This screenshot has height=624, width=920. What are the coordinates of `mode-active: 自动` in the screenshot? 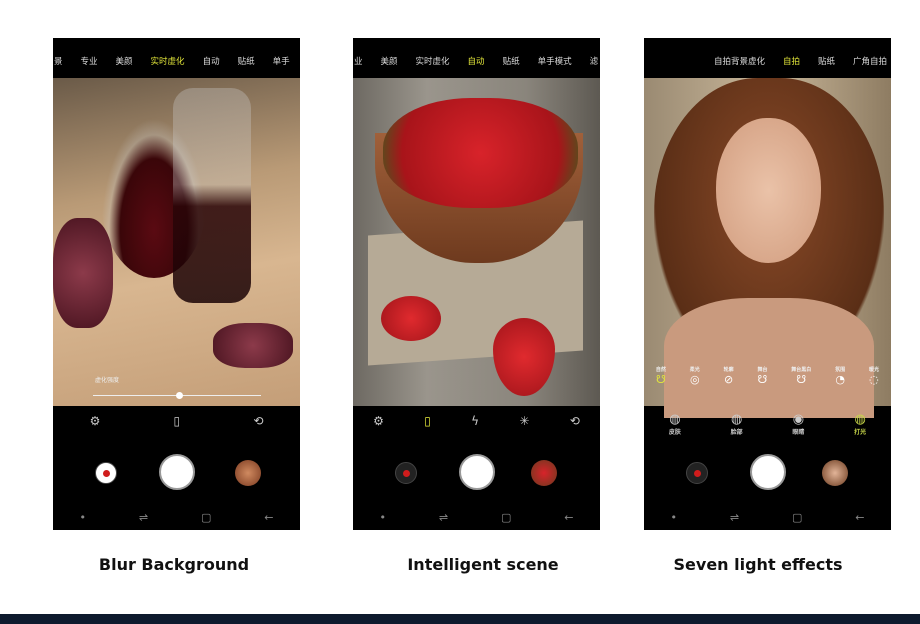 It's located at (476, 61).